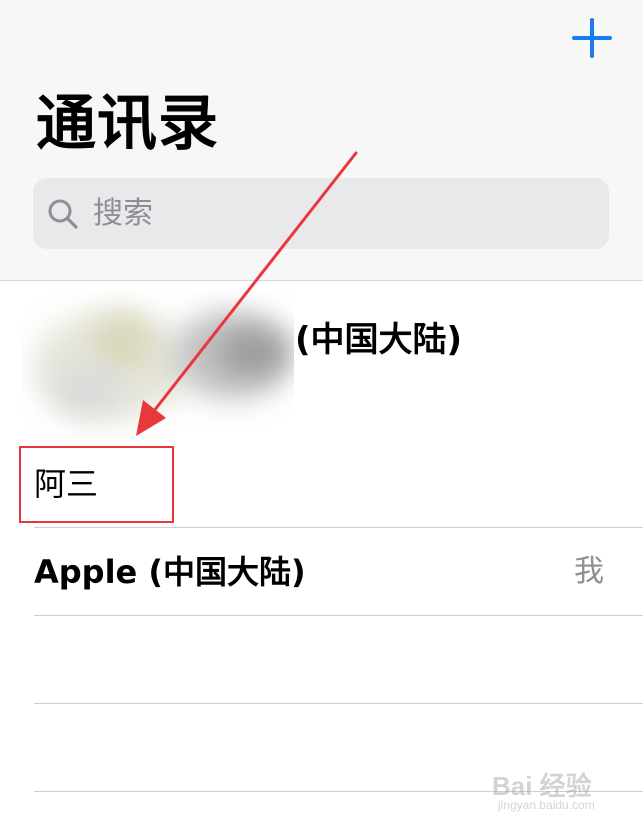 Image resolution: width=643 pixels, height=833 pixels. I want to click on baidu-jingyan-watermark: Bai 经验 jingyan.baidu.com, so click(562, 791).